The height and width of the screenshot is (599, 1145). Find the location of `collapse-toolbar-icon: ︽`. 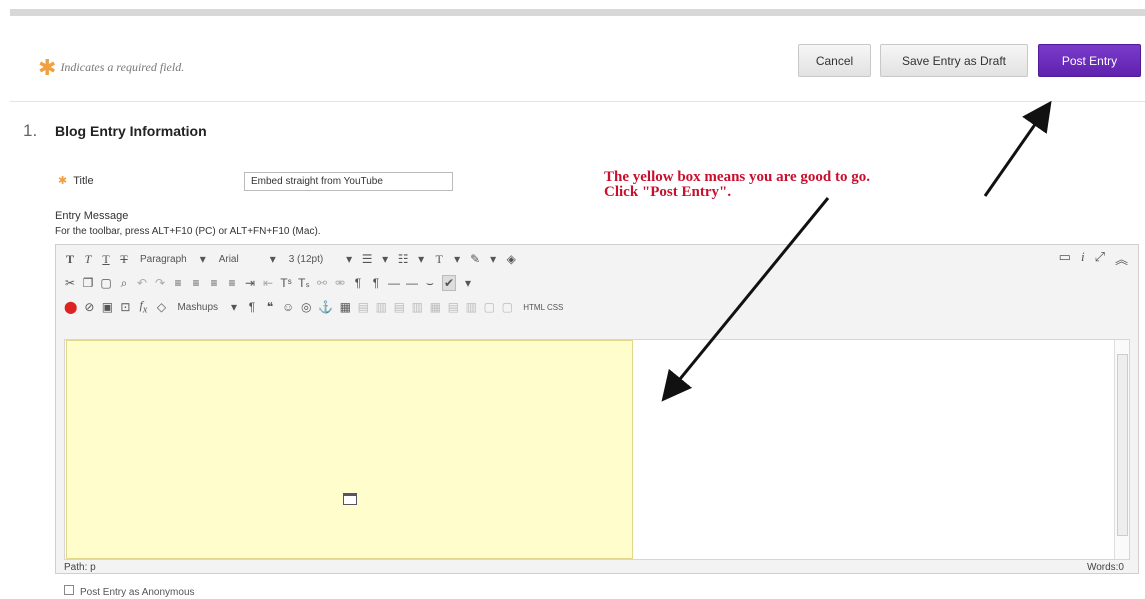

collapse-toolbar-icon: ︽ is located at coordinates (1121, 258).